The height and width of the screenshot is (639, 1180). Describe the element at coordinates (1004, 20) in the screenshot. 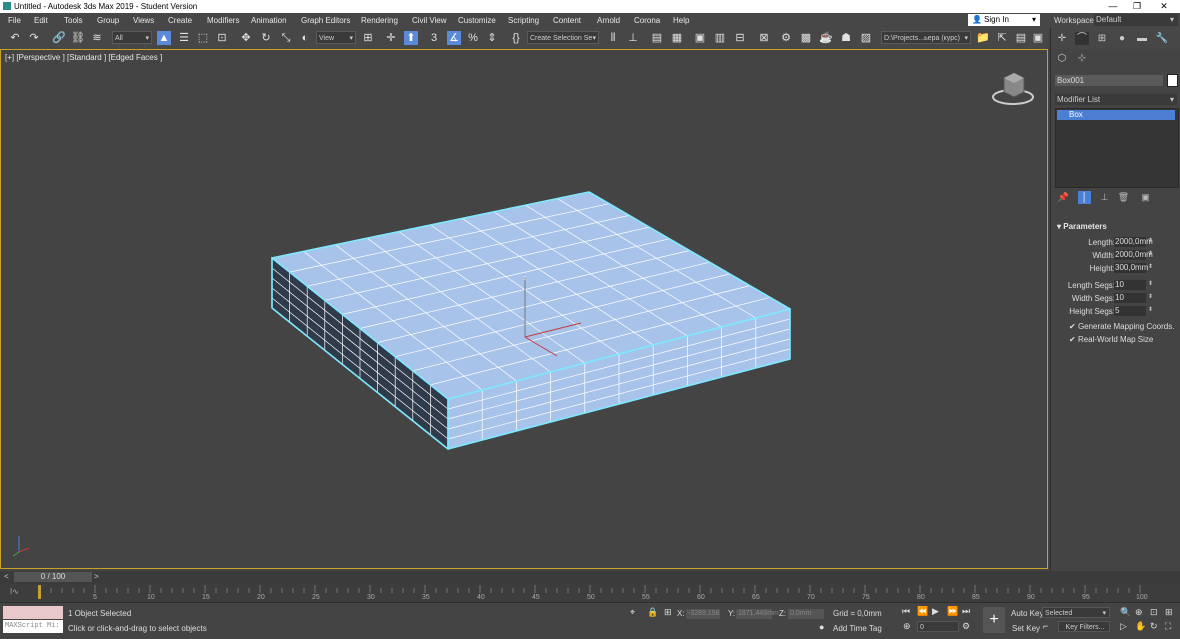

I see `sign-in-button: 👤 Sign In ▾` at that location.